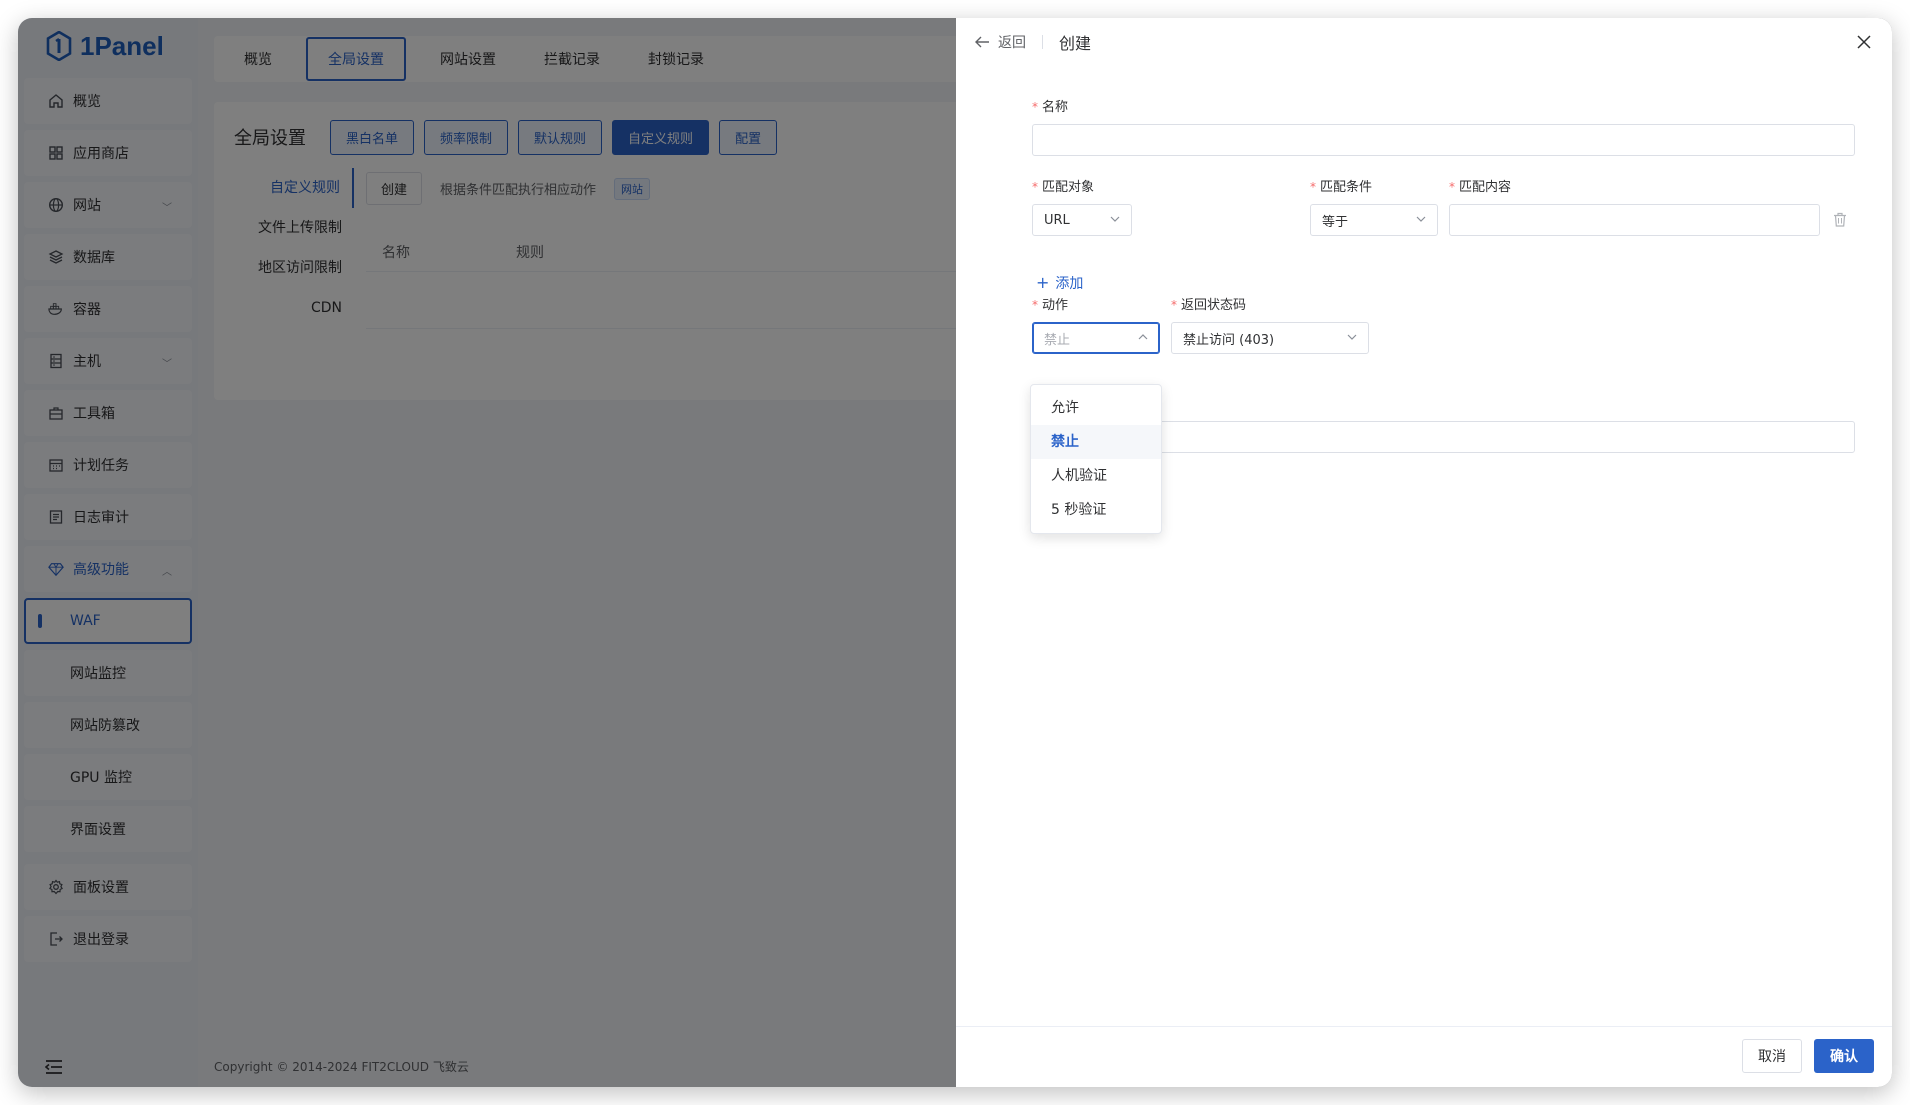 The height and width of the screenshot is (1105, 1910). Describe the element at coordinates (1209, 305) in the screenshot. I see `status-code-label: * 返回状态码` at that location.